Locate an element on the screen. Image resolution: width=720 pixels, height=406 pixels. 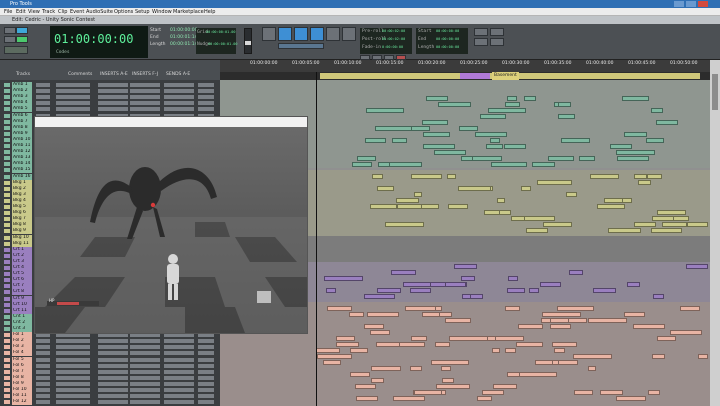
close-button is located at coordinates (703, 4).